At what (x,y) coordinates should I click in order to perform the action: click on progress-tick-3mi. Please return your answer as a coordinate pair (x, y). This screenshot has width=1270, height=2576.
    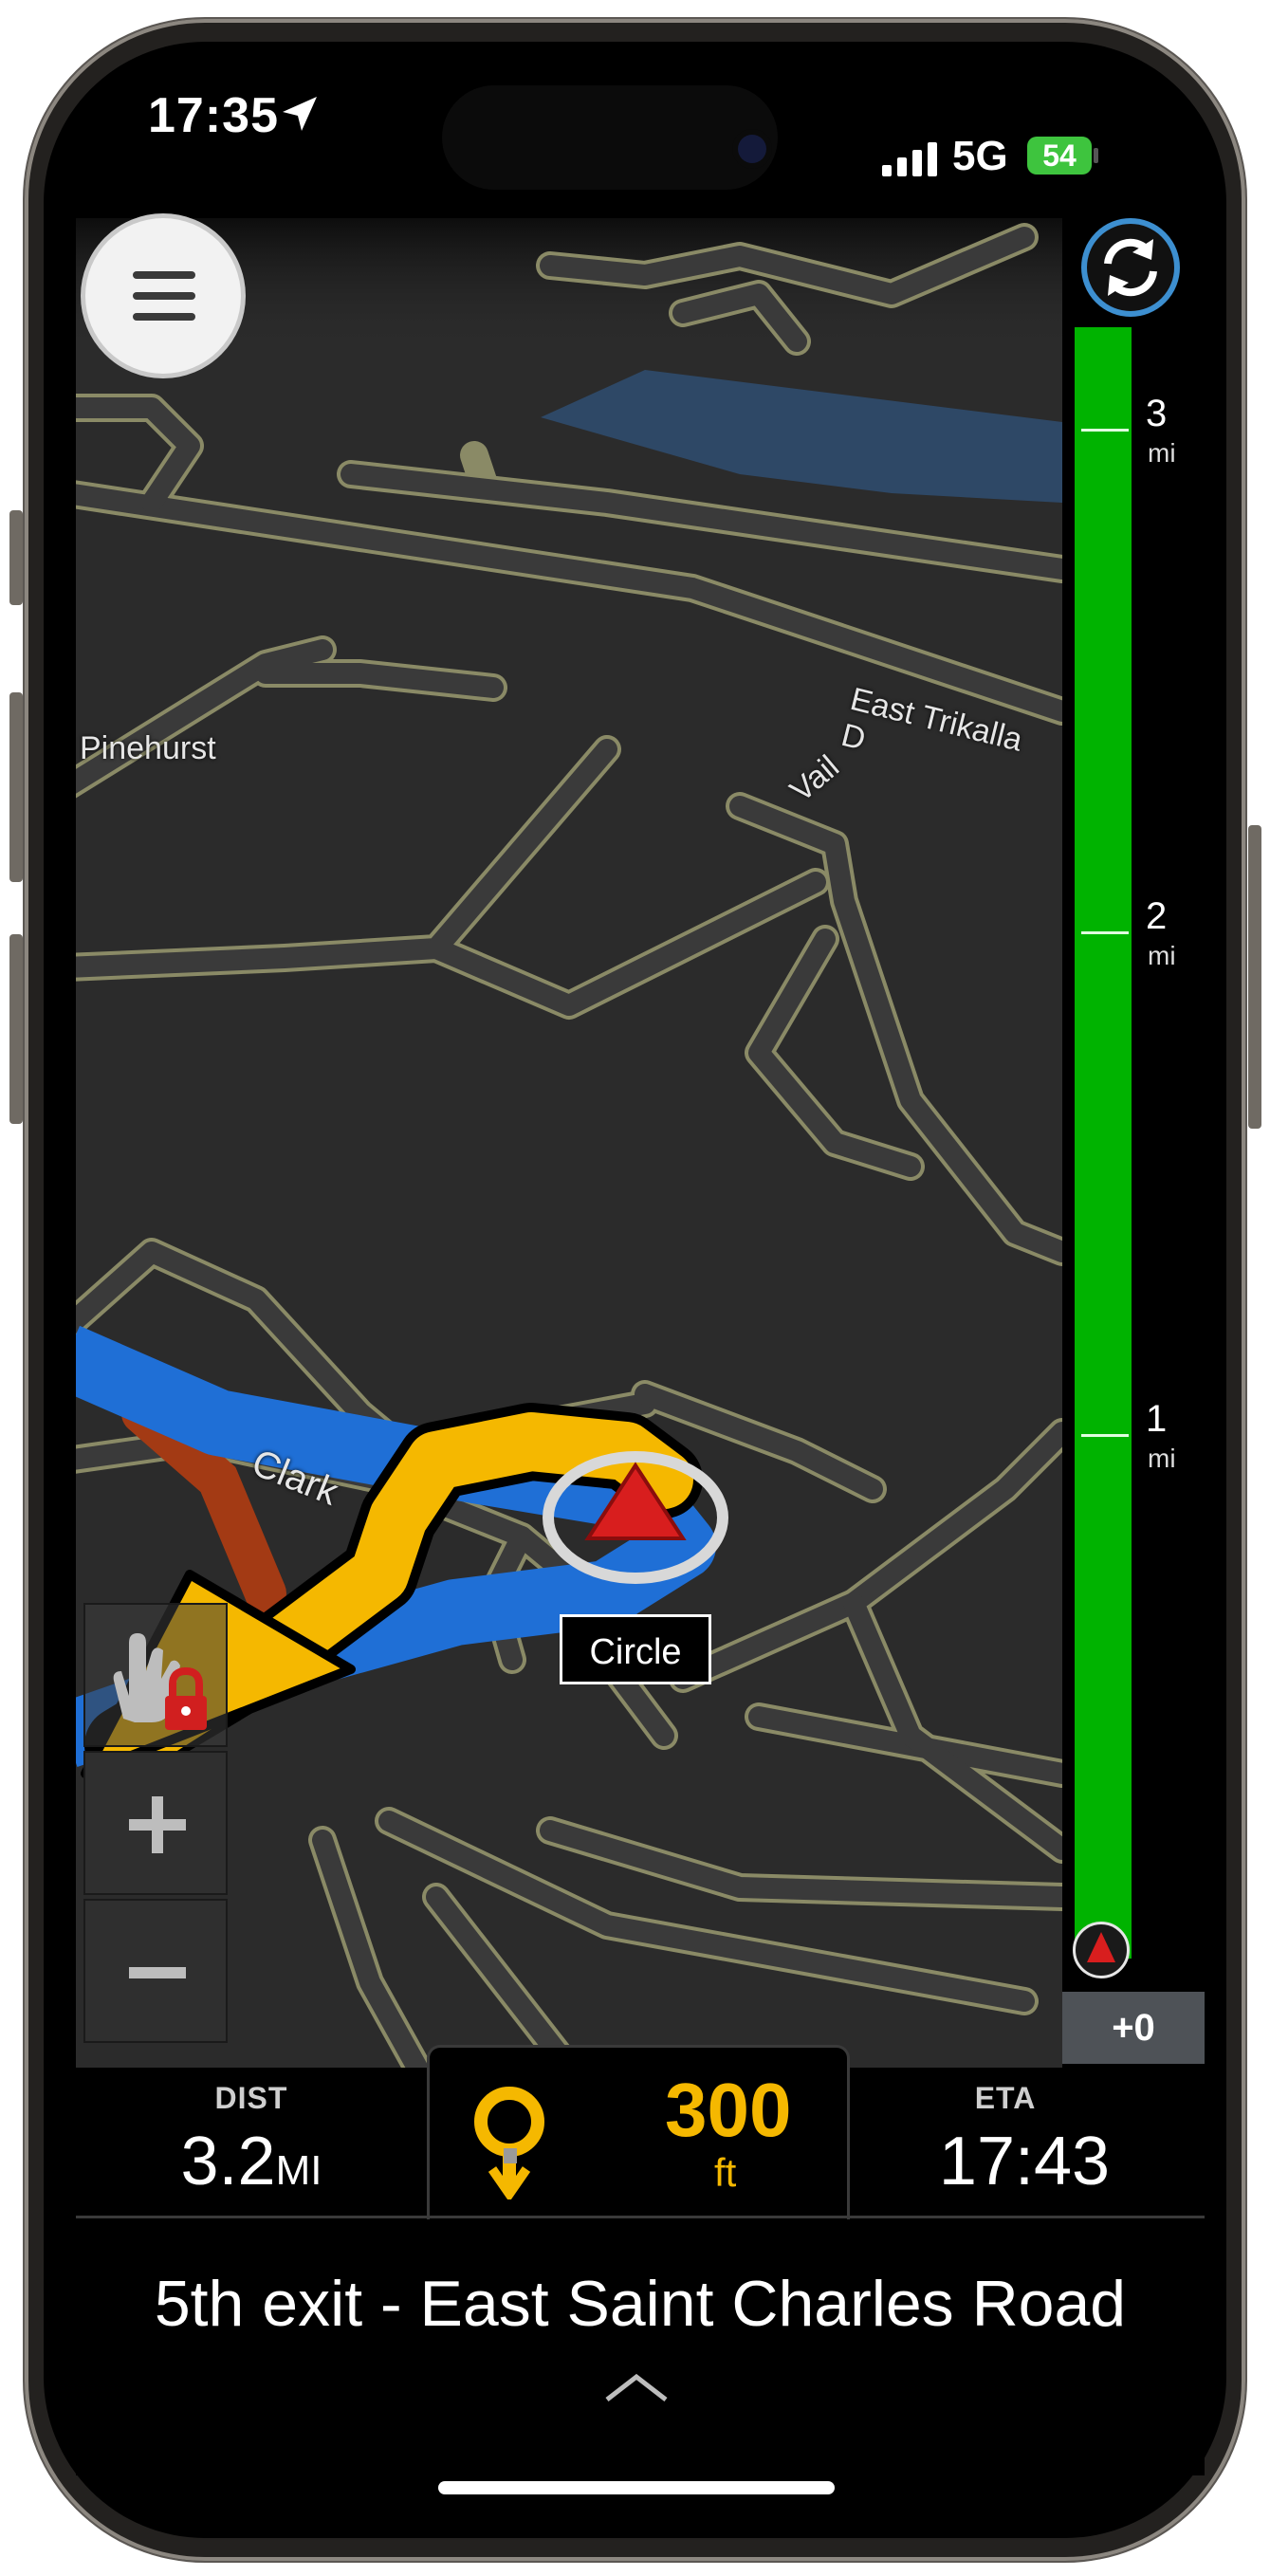
    Looking at the image, I should click on (1105, 430).